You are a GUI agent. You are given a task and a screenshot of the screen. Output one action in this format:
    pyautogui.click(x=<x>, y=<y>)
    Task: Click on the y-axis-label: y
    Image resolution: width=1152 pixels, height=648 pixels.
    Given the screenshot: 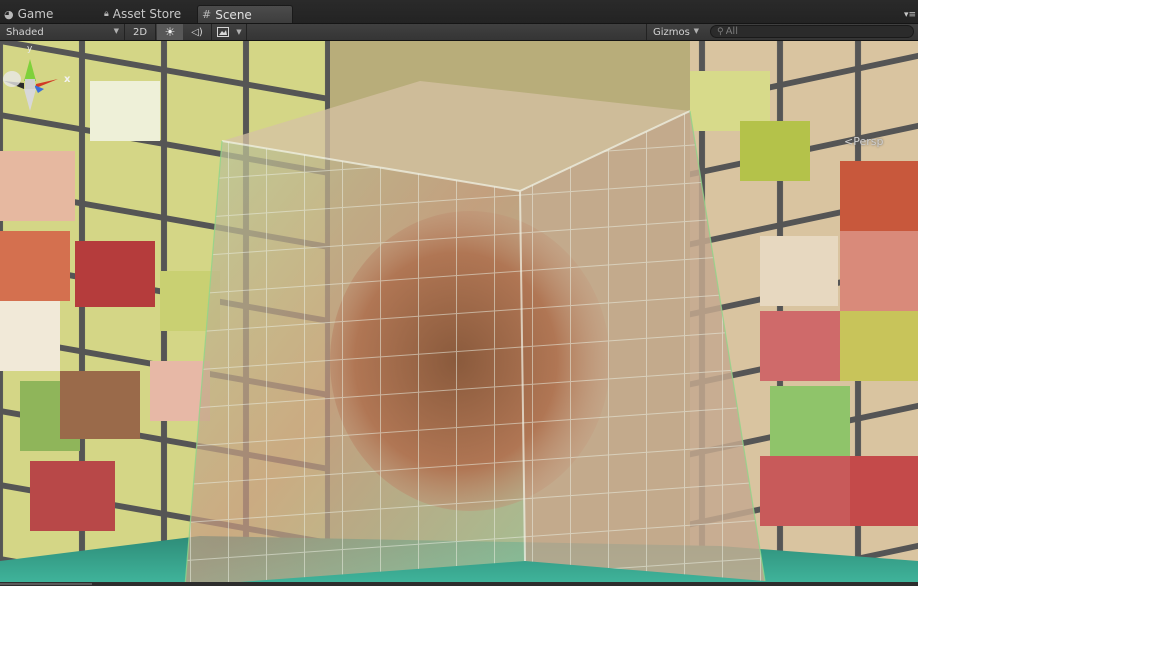 What is the action you would take?
    pyautogui.click(x=30, y=49)
    